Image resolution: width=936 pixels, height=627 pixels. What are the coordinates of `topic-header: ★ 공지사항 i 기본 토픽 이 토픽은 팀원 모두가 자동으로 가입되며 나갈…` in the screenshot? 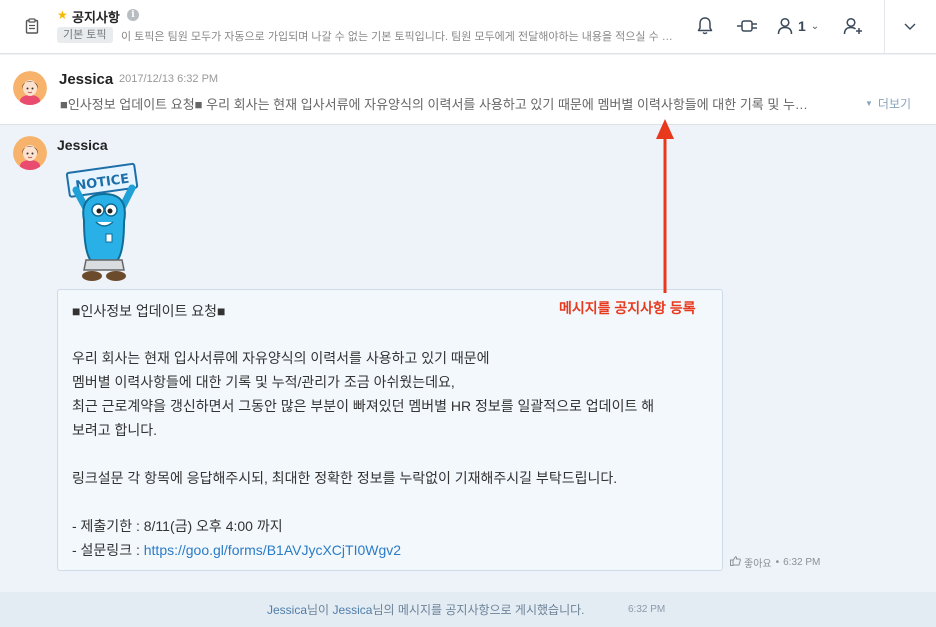 It's located at (468, 27).